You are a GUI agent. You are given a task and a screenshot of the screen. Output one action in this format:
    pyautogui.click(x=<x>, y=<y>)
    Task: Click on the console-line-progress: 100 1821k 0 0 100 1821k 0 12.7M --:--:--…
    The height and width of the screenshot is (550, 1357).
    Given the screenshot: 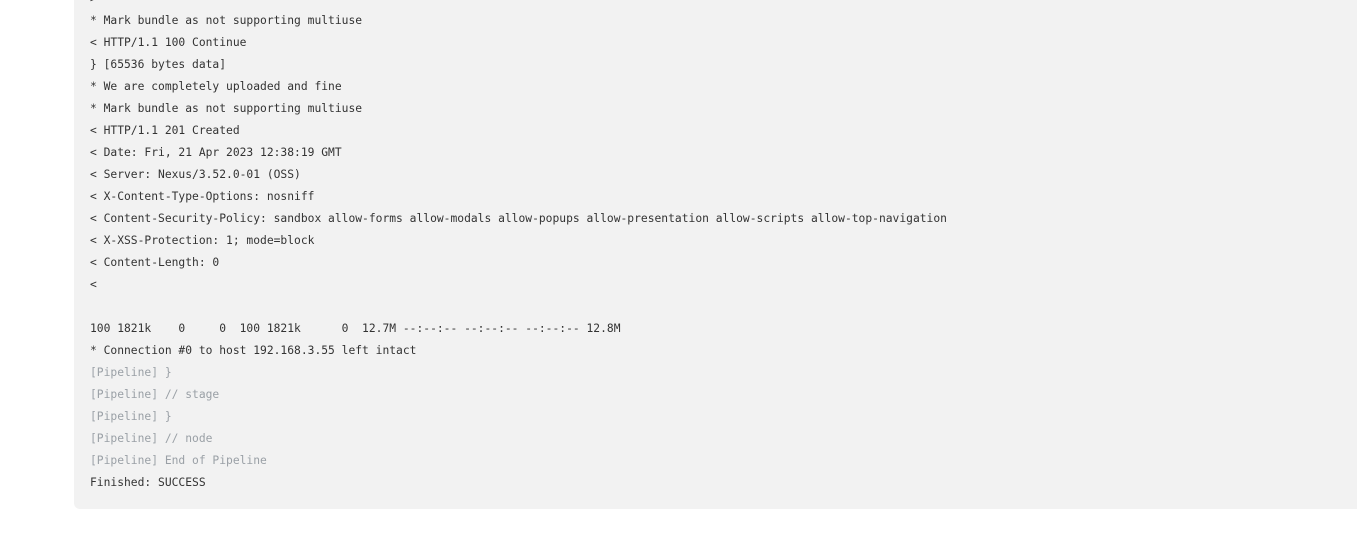 What is the action you would take?
    pyautogui.click(x=355, y=328)
    